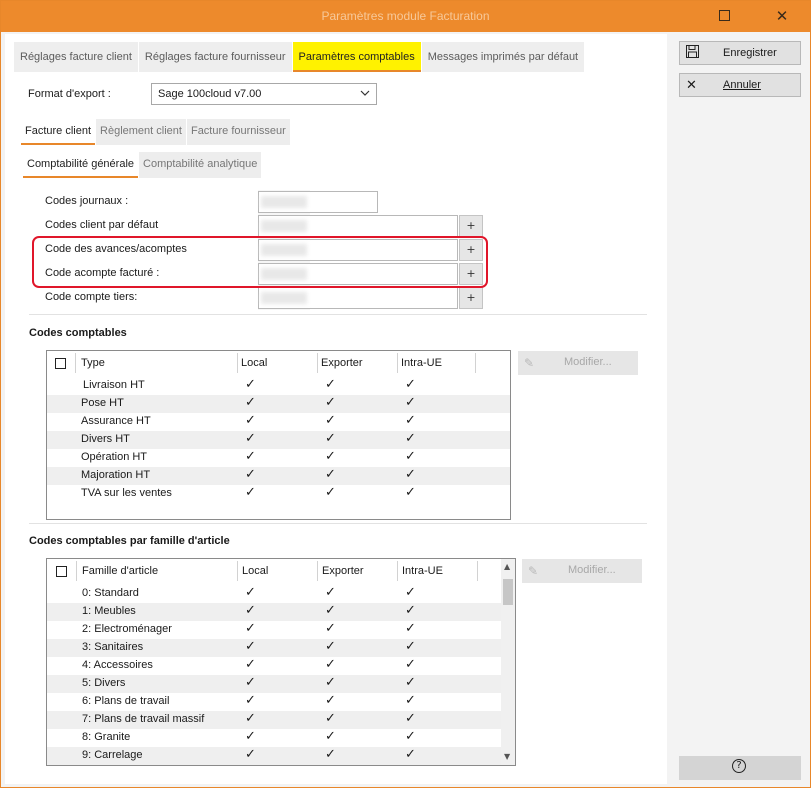 The height and width of the screenshot is (788, 811). What do you see at coordinates (281, 720) in the screenshot?
I see `table-row: 7: Plans de travail massif ✓ ✓ ✓` at bounding box center [281, 720].